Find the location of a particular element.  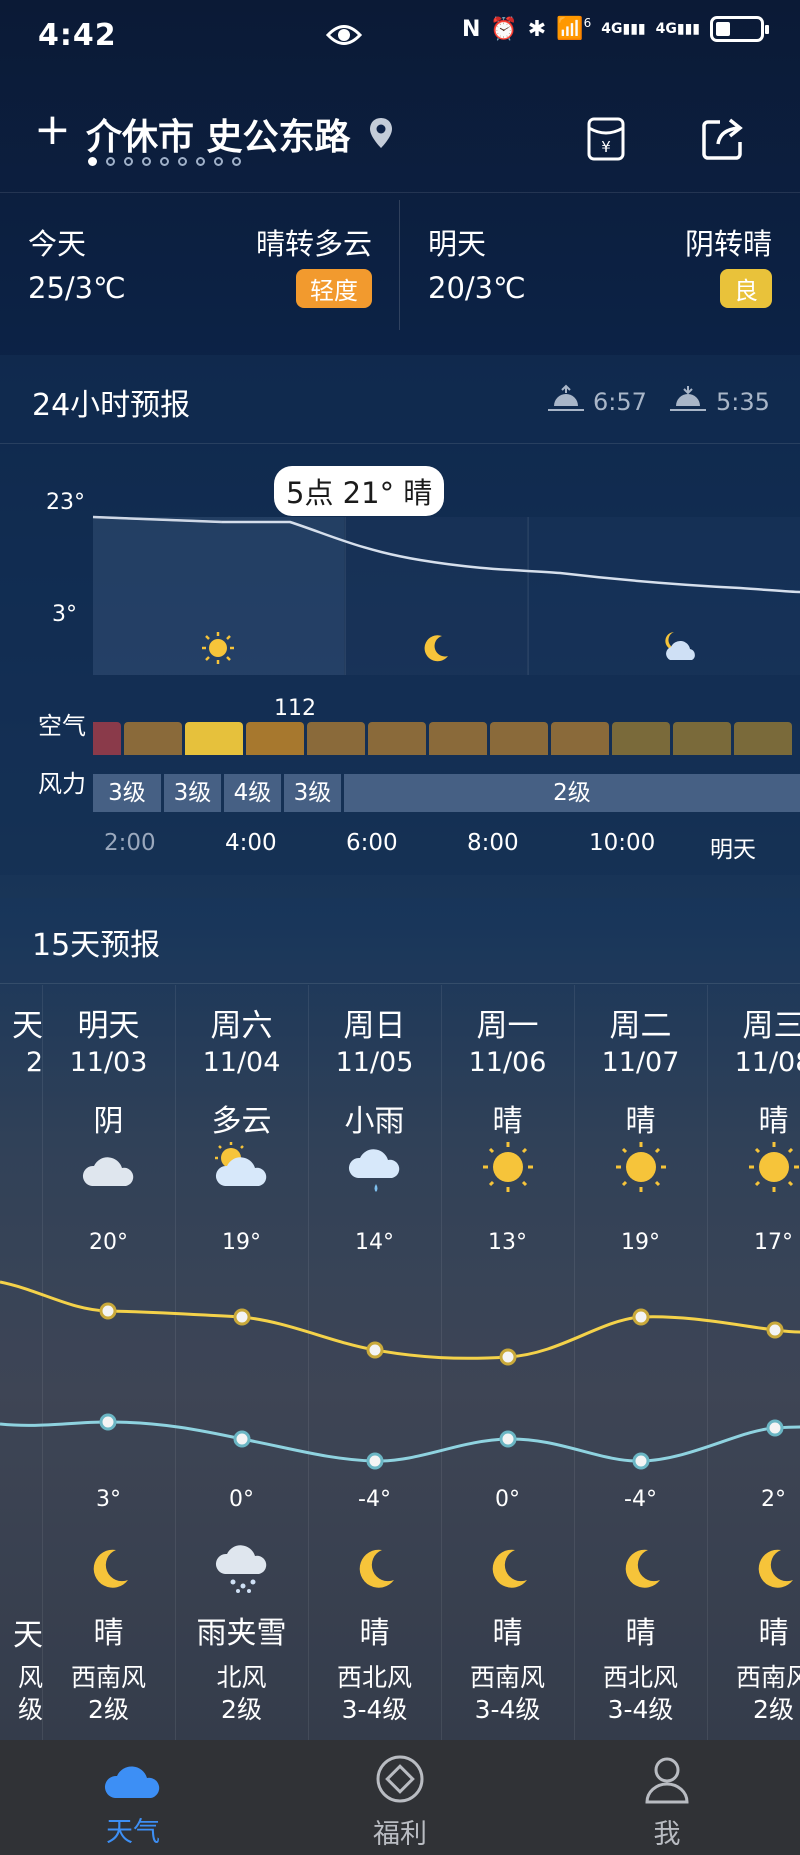

wind-direction: 西南风 is located at coordinates (767, 1677).